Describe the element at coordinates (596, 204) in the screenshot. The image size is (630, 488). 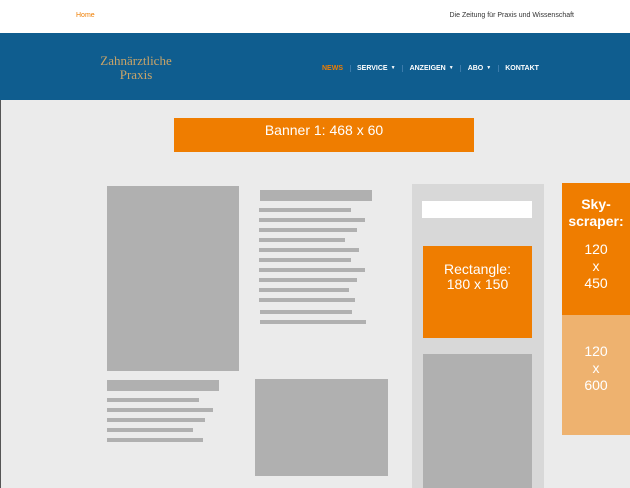
I see `skyscraper-label-1: Sky-` at that location.